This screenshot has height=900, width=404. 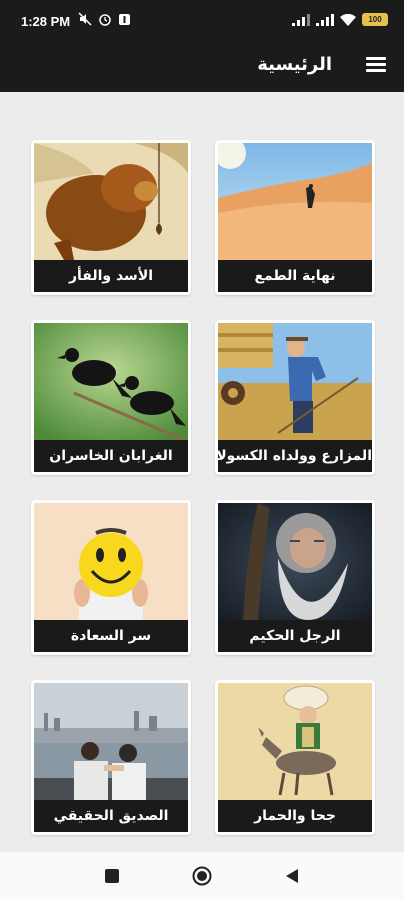 What do you see at coordinates (111, 381) in the screenshot?
I see `crows-image` at bounding box center [111, 381].